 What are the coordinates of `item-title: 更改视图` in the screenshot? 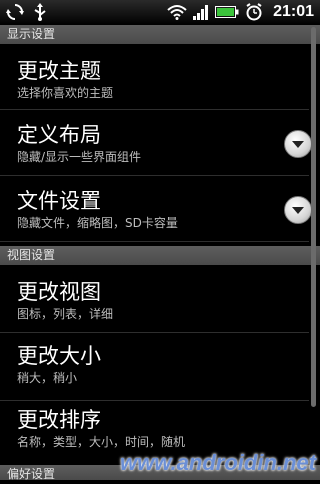 It's located at (59, 292).